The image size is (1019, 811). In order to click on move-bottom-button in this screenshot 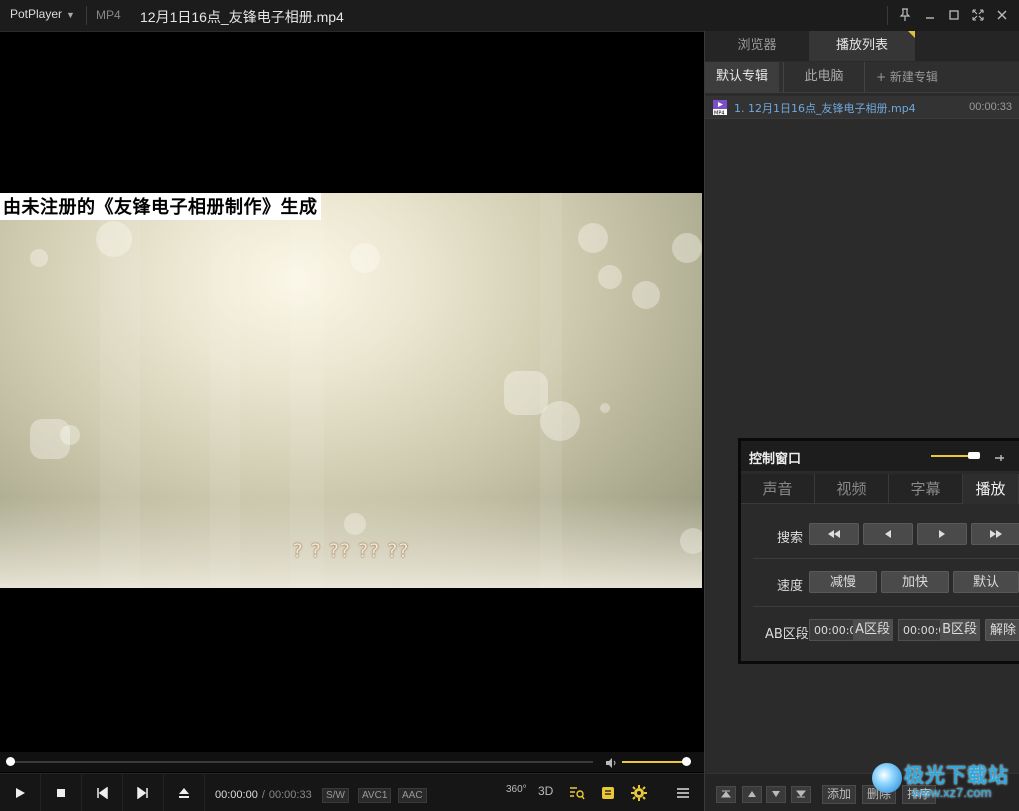, I will do `click(801, 794)`.